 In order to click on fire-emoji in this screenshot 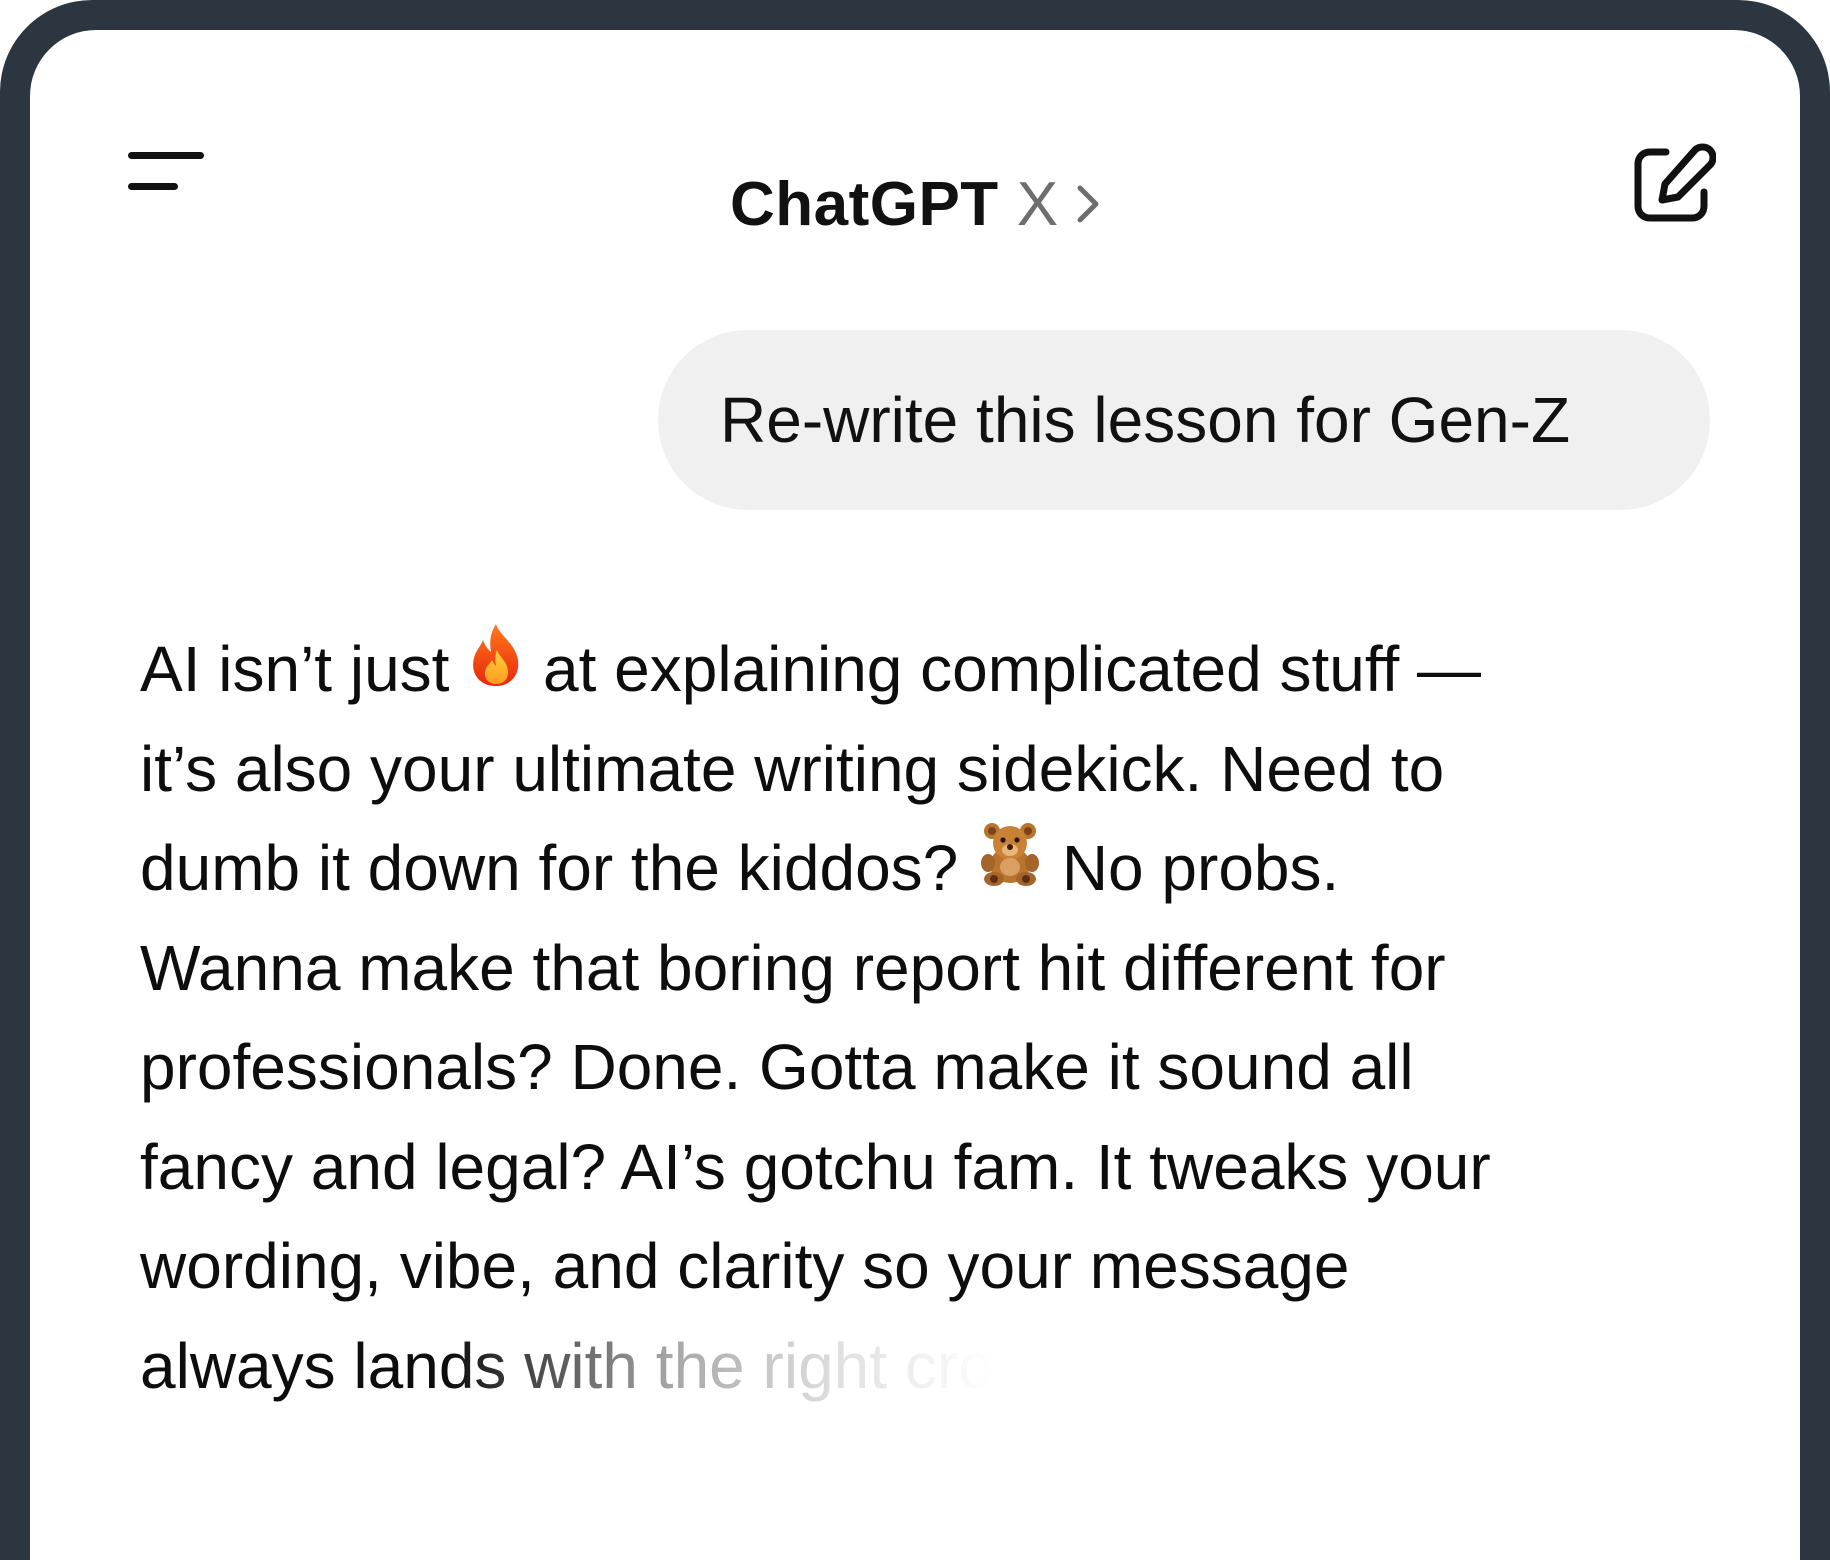, I will do `click(496, 667)`.